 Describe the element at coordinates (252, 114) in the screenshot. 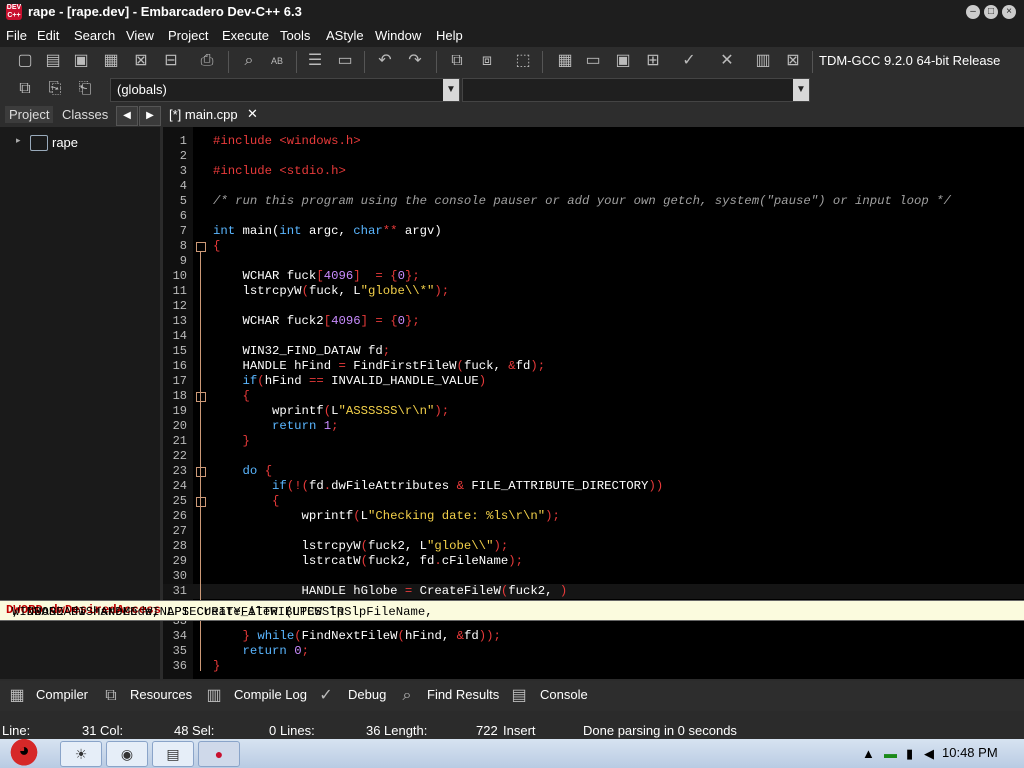

I see `close-icon: ✕` at that location.